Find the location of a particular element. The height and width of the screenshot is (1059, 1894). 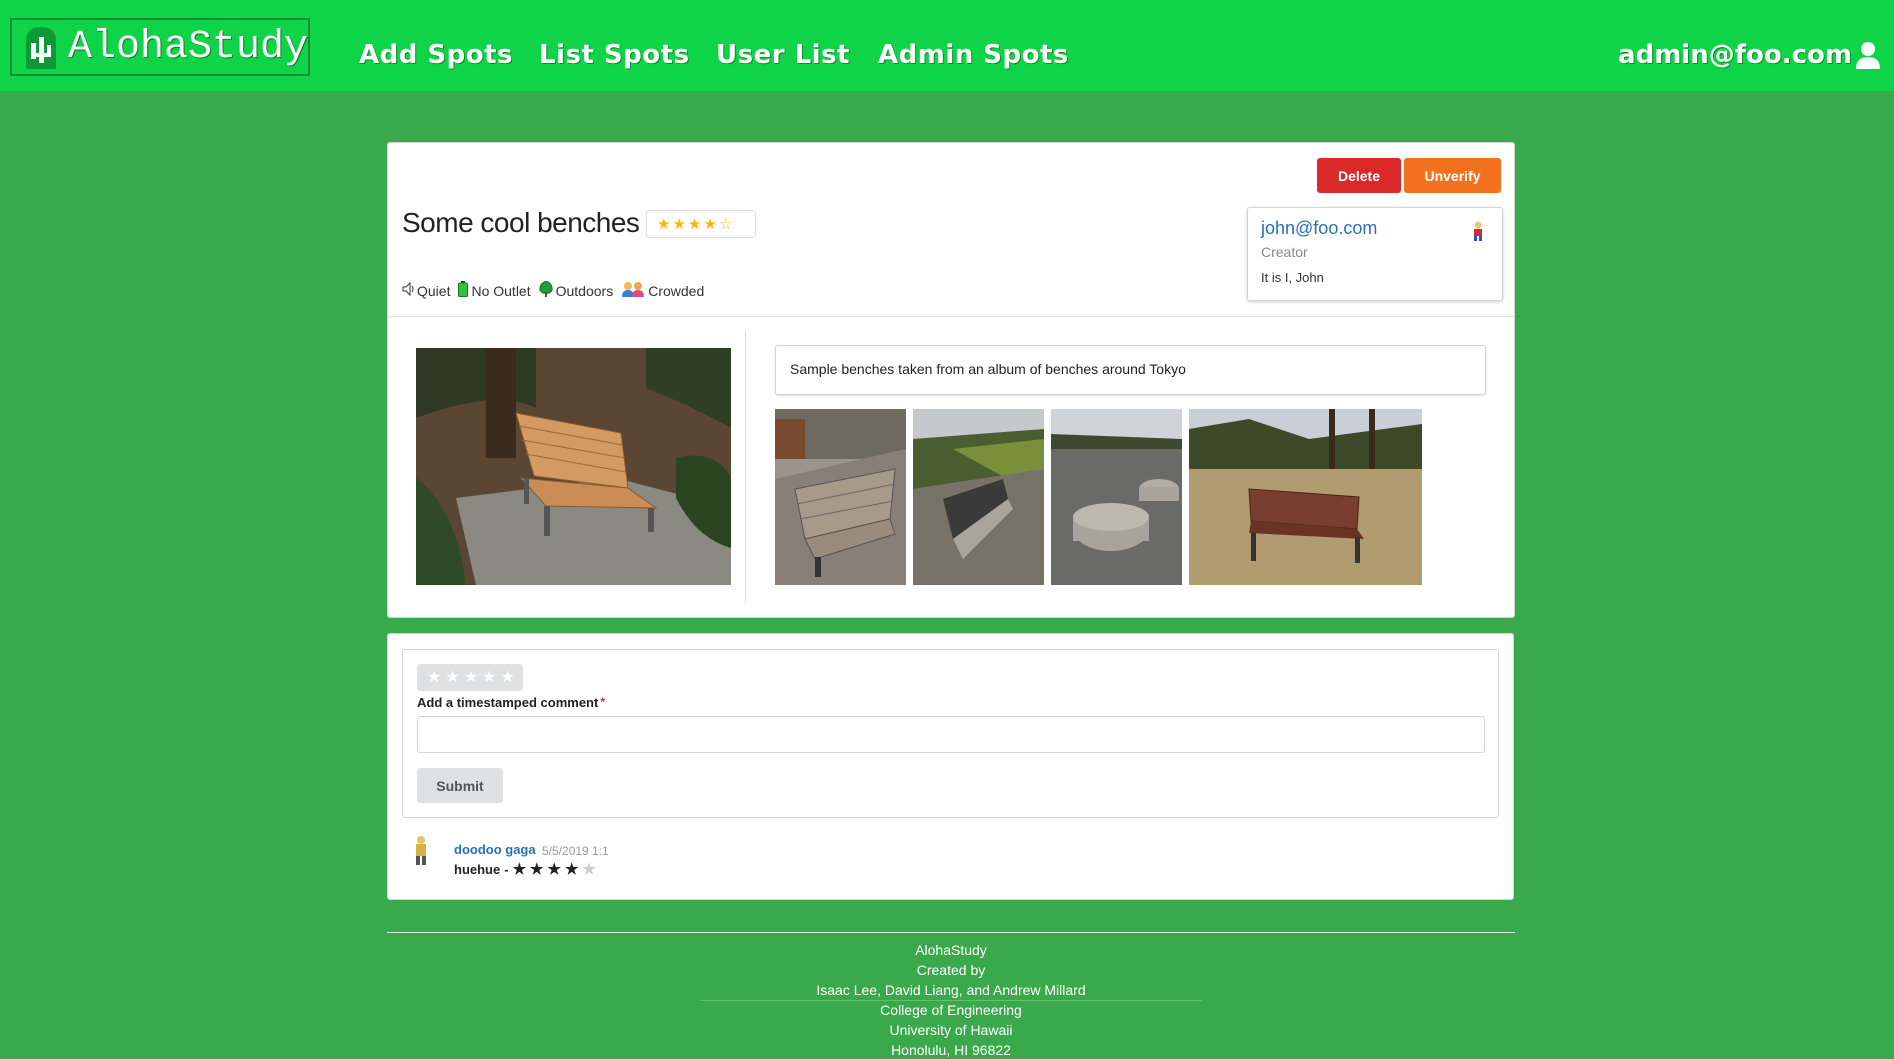

tag-label: Quiet is located at coordinates (434, 290).